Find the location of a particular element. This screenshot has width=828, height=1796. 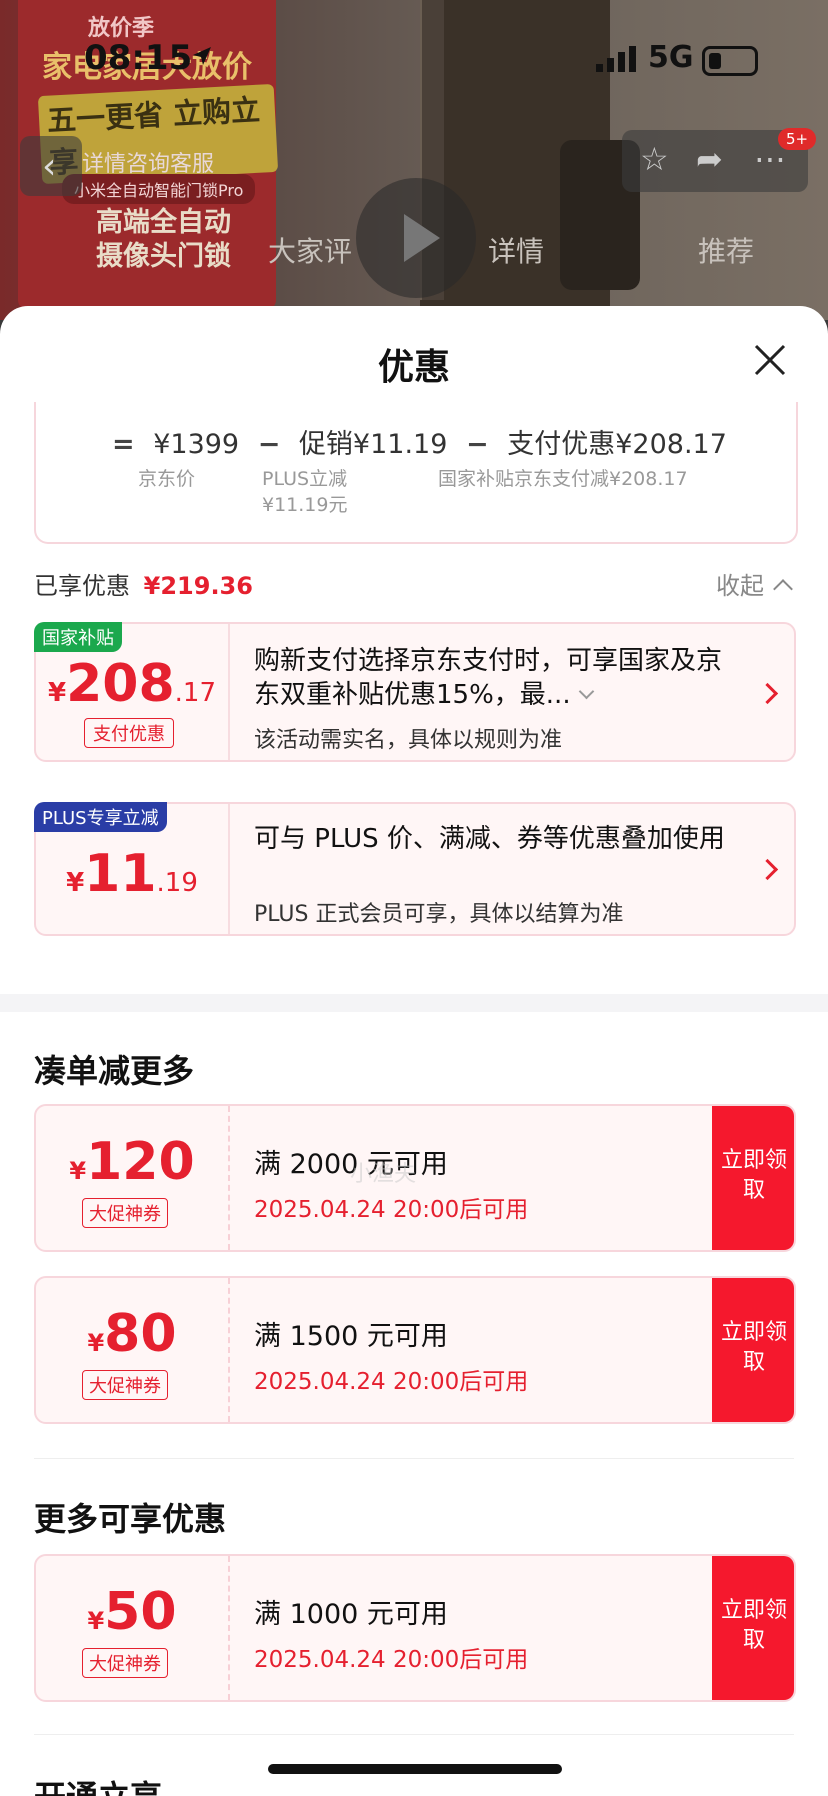

promo-amount: ¥208.17 is located at coordinates (132, 684).